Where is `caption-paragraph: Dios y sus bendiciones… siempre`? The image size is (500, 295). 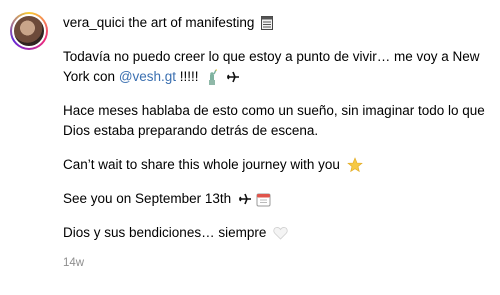 caption-paragraph: Dios y sus bendiciones… siempre is located at coordinates (275, 233).